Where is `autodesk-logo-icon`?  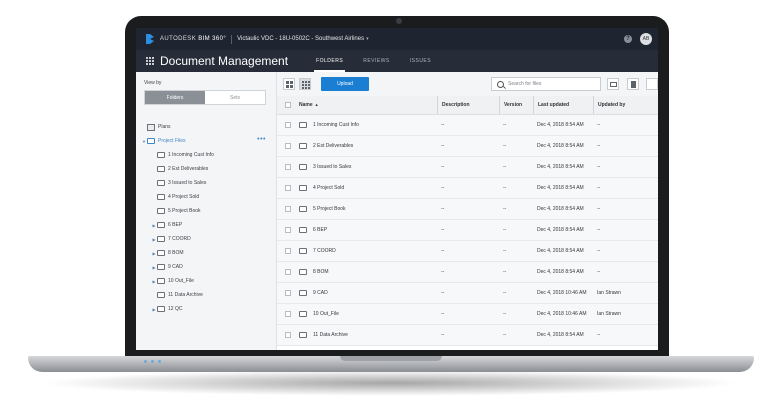
autodesk-logo-icon is located at coordinates (150, 39).